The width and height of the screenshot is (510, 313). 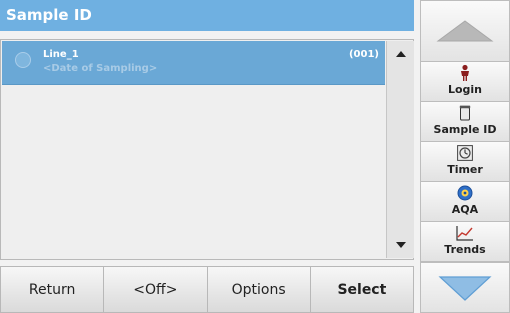 What do you see at coordinates (100, 68) in the screenshot?
I see `list-item-subtitle: <Date of Sampling>` at bounding box center [100, 68].